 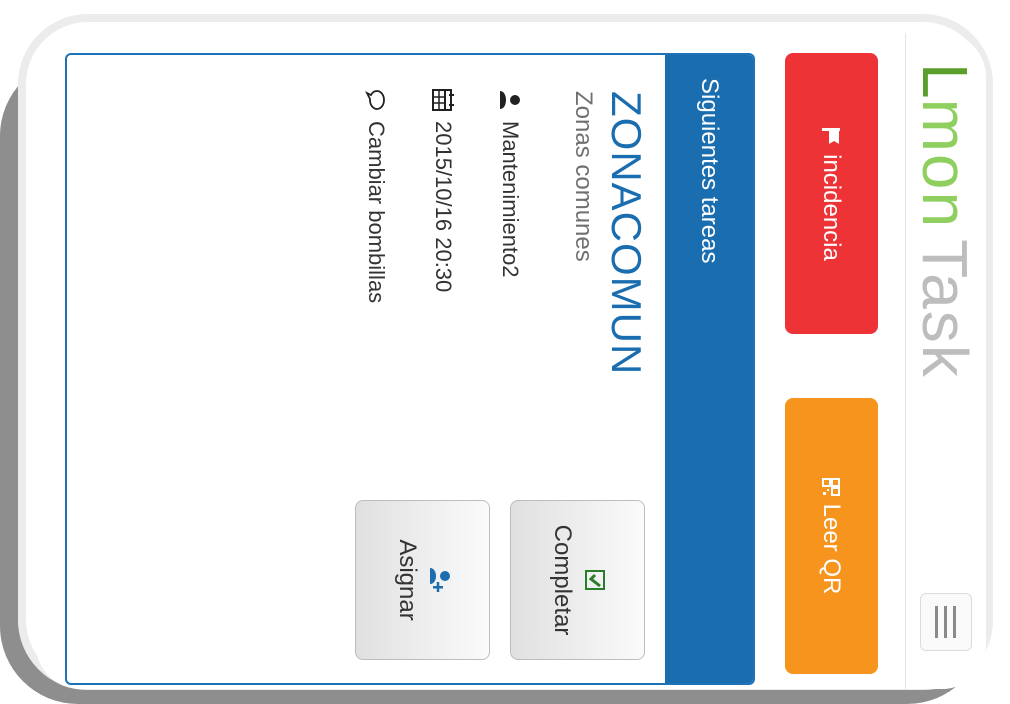 What do you see at coordinates (440, 580) in the screenshot?
I see `user-plus-icon` at bounding box center [440, 580].